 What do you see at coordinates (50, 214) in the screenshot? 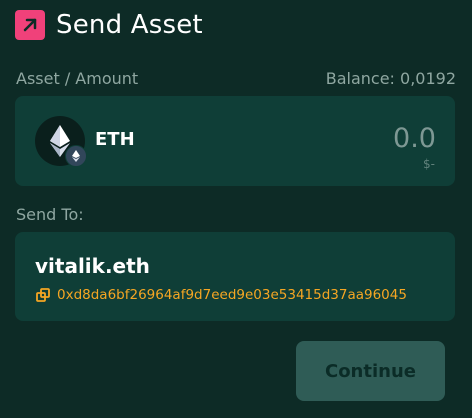
I see `send-to-label: Send To:` at bounding box center [50, 214].